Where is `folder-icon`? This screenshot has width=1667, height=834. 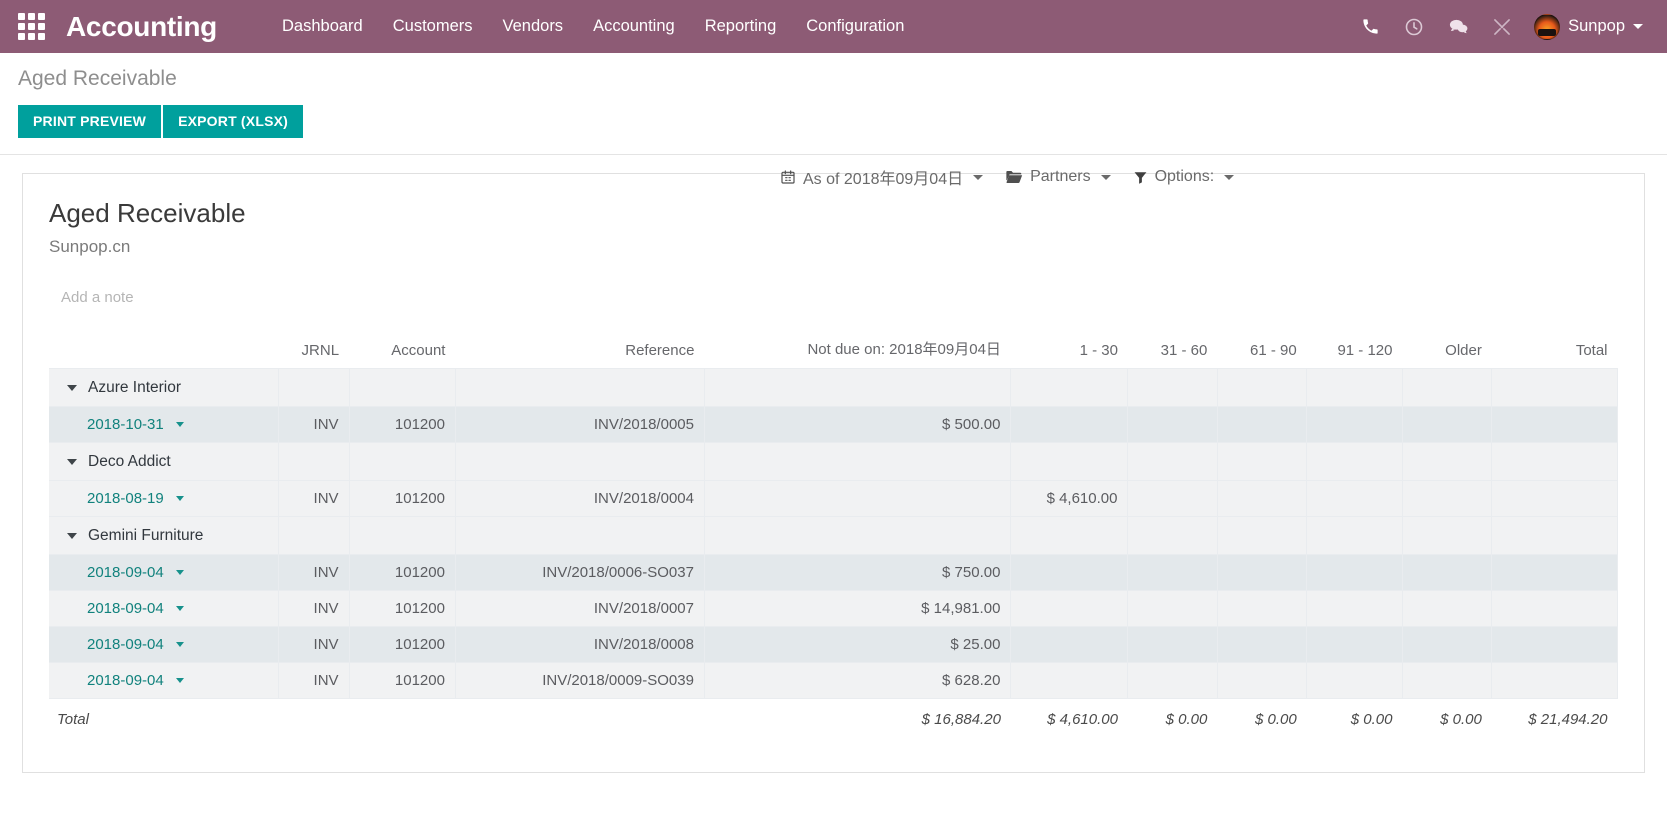
folder-icon is located at coordinates (1014, 177).